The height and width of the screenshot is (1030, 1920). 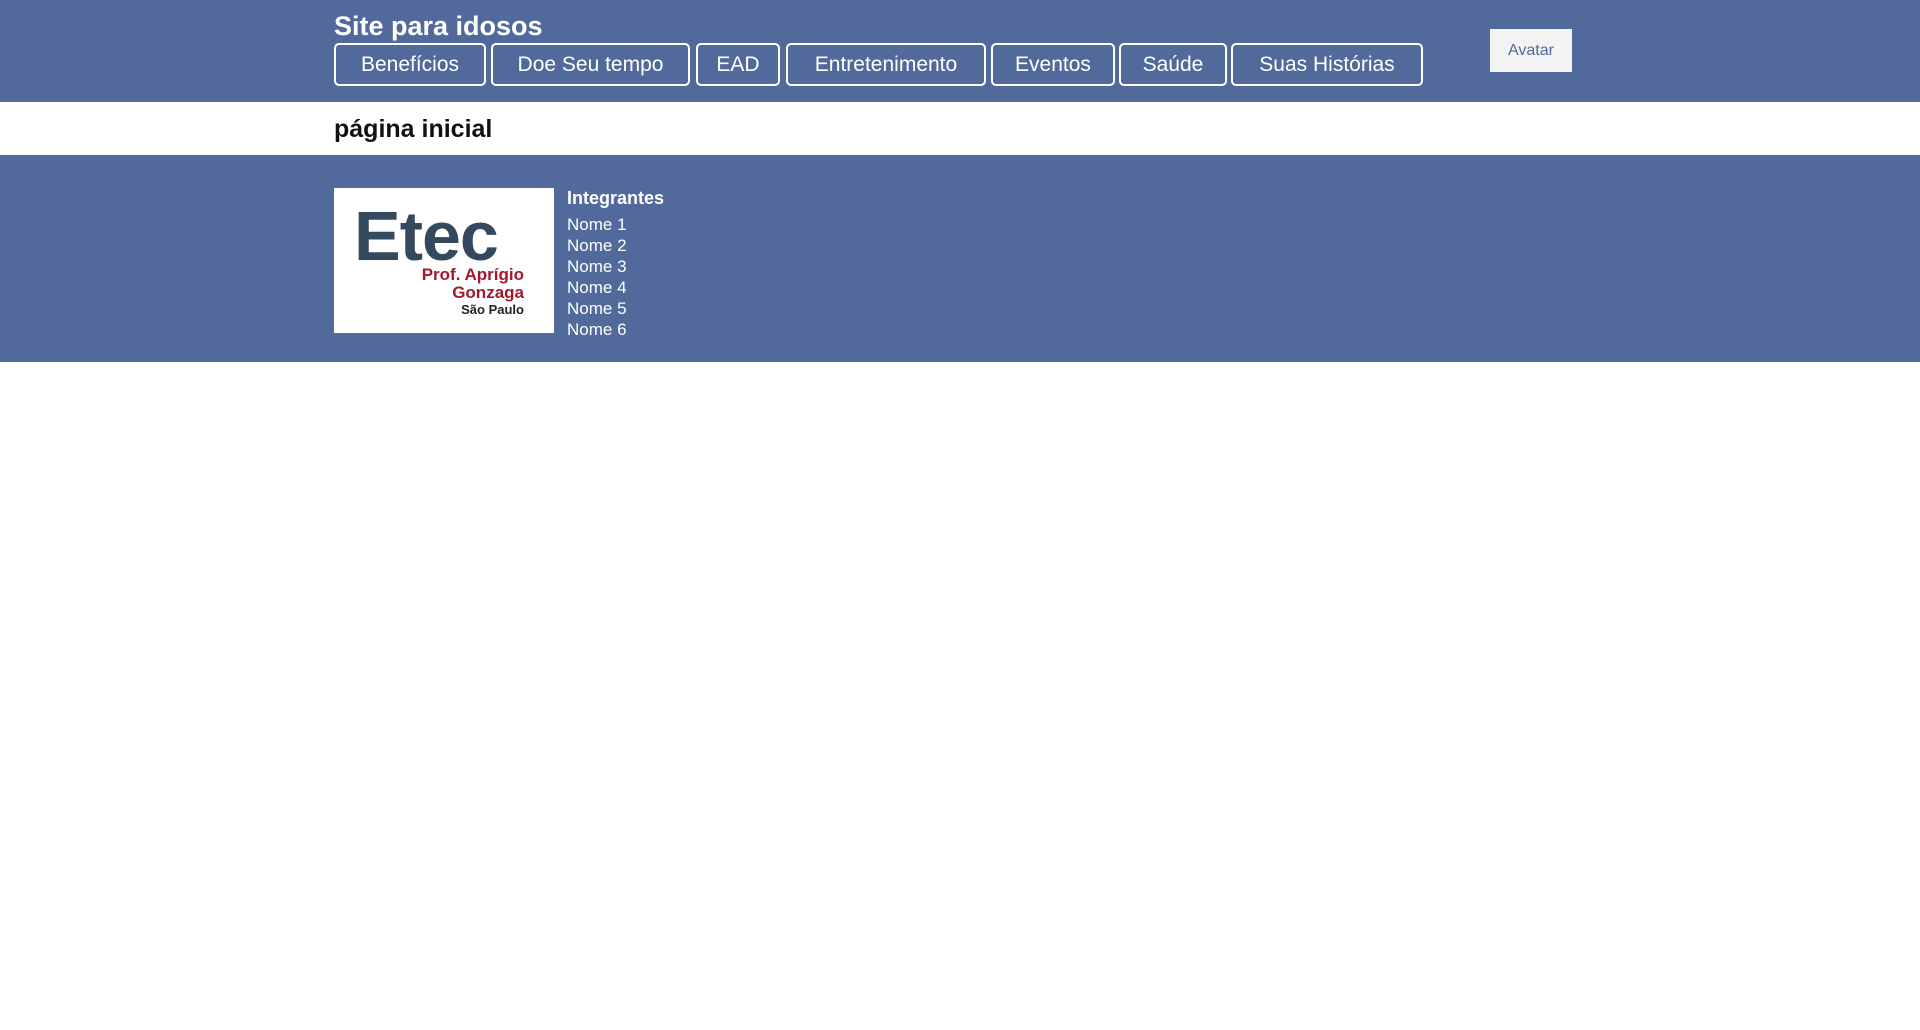 I want to click on page-title: página inicial, so click(x=413, y=129).